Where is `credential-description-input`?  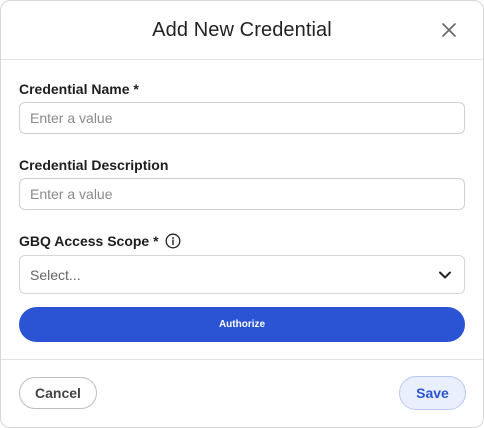 credential-description-input is located at coordinates (242, 194).